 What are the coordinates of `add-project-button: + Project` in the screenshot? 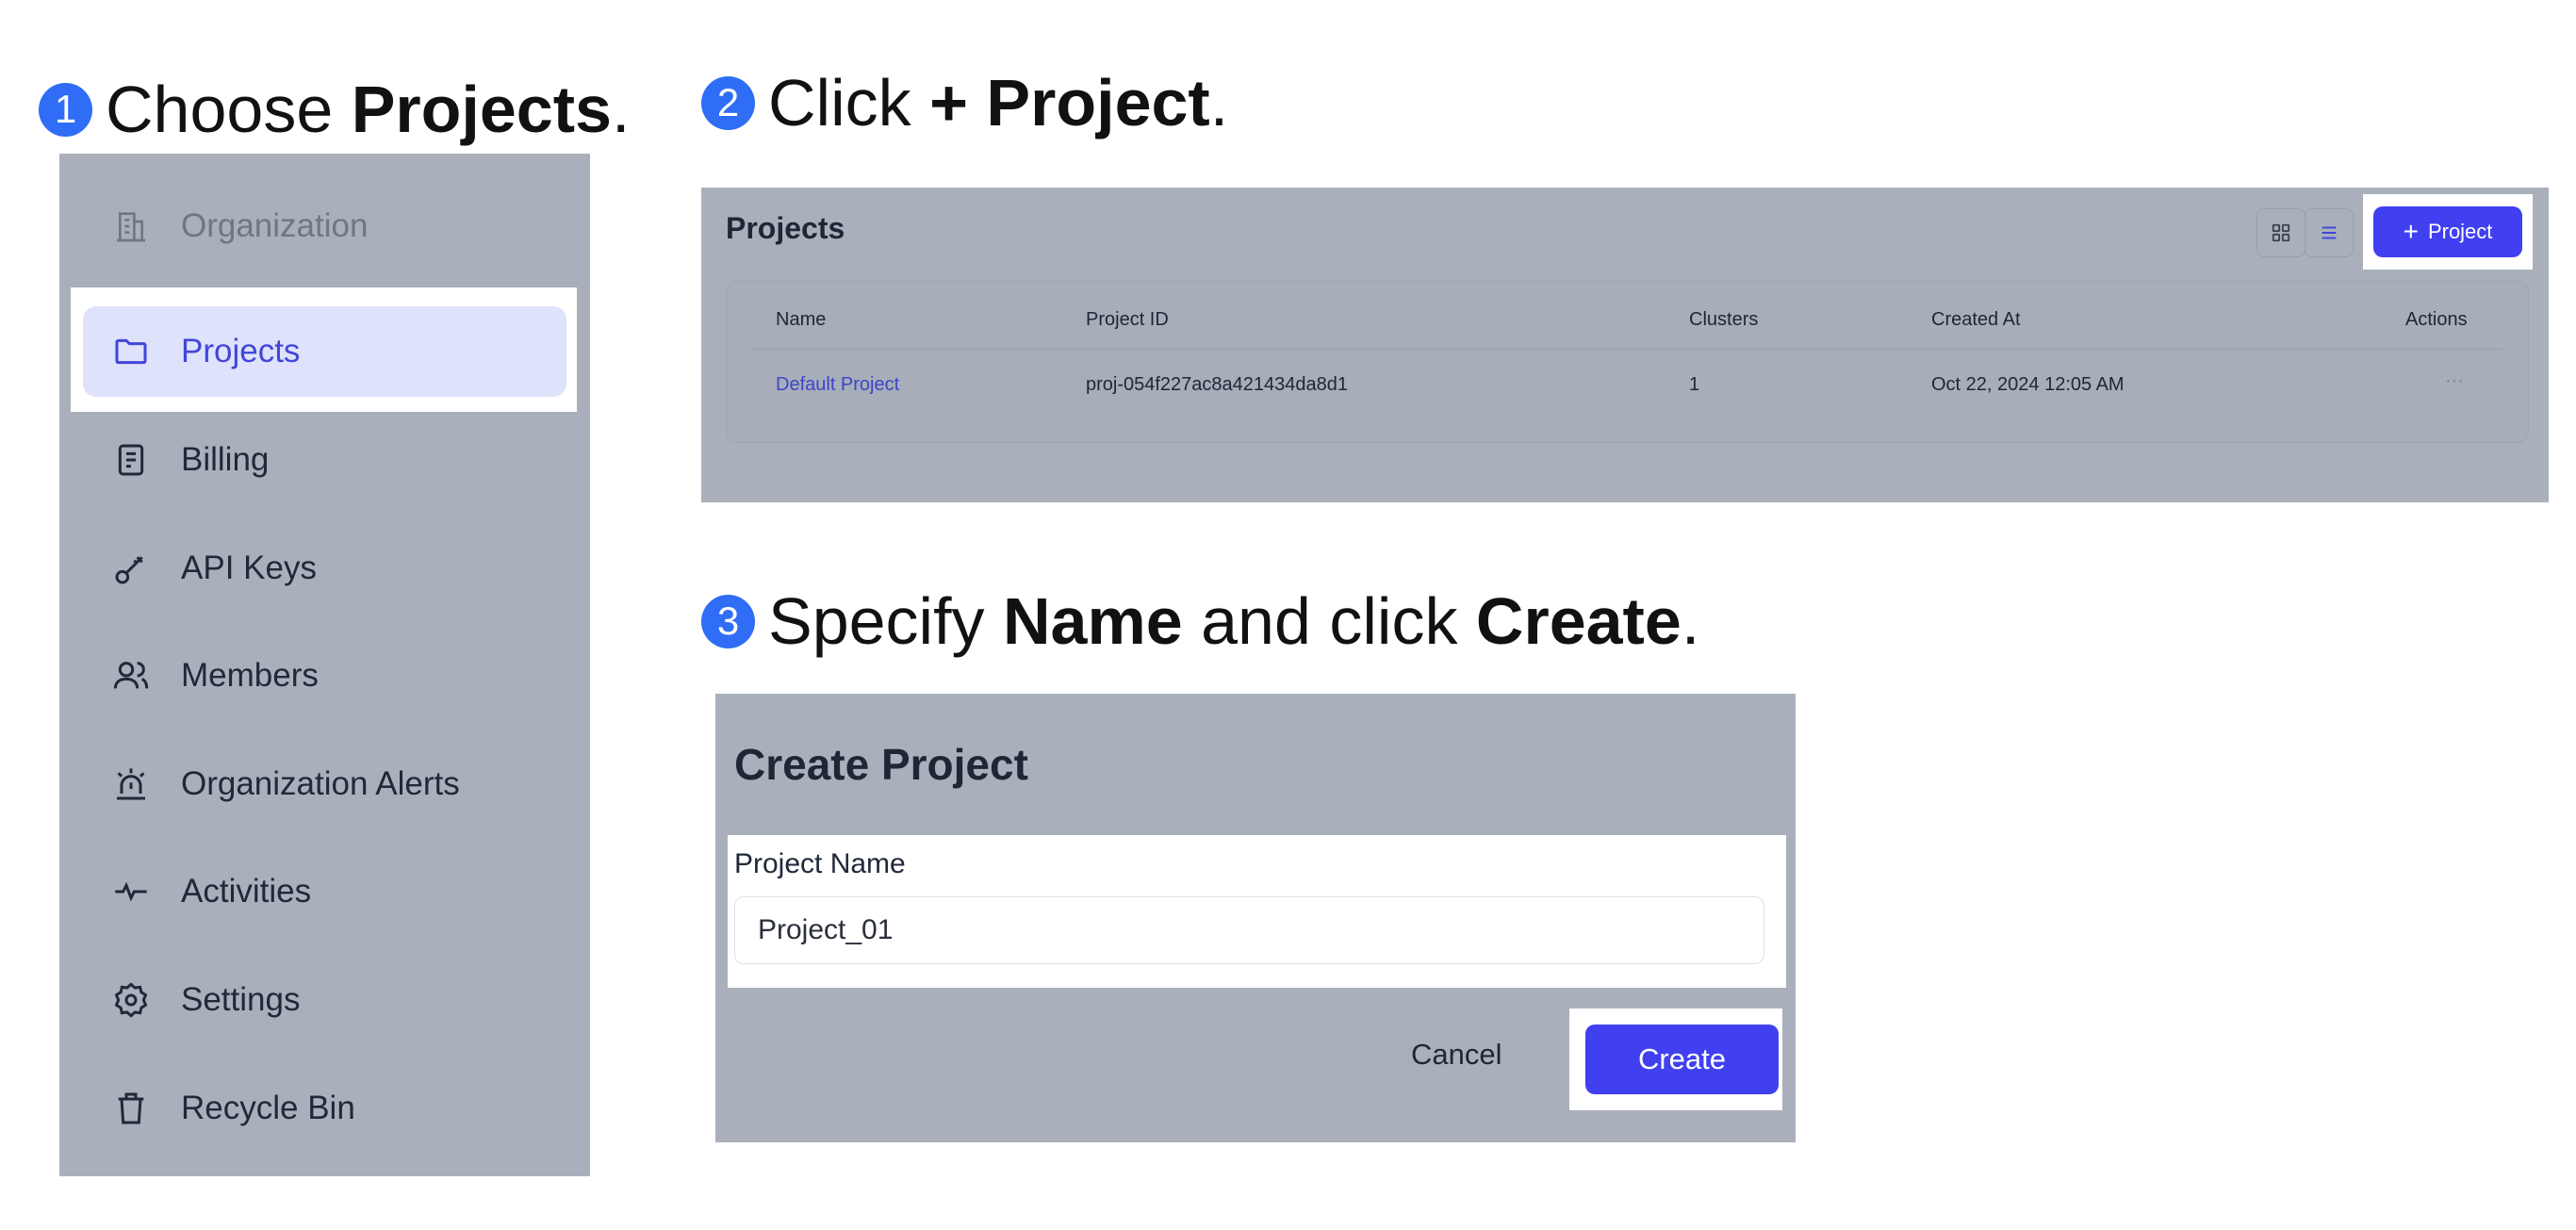 It's located at (2447, 231).